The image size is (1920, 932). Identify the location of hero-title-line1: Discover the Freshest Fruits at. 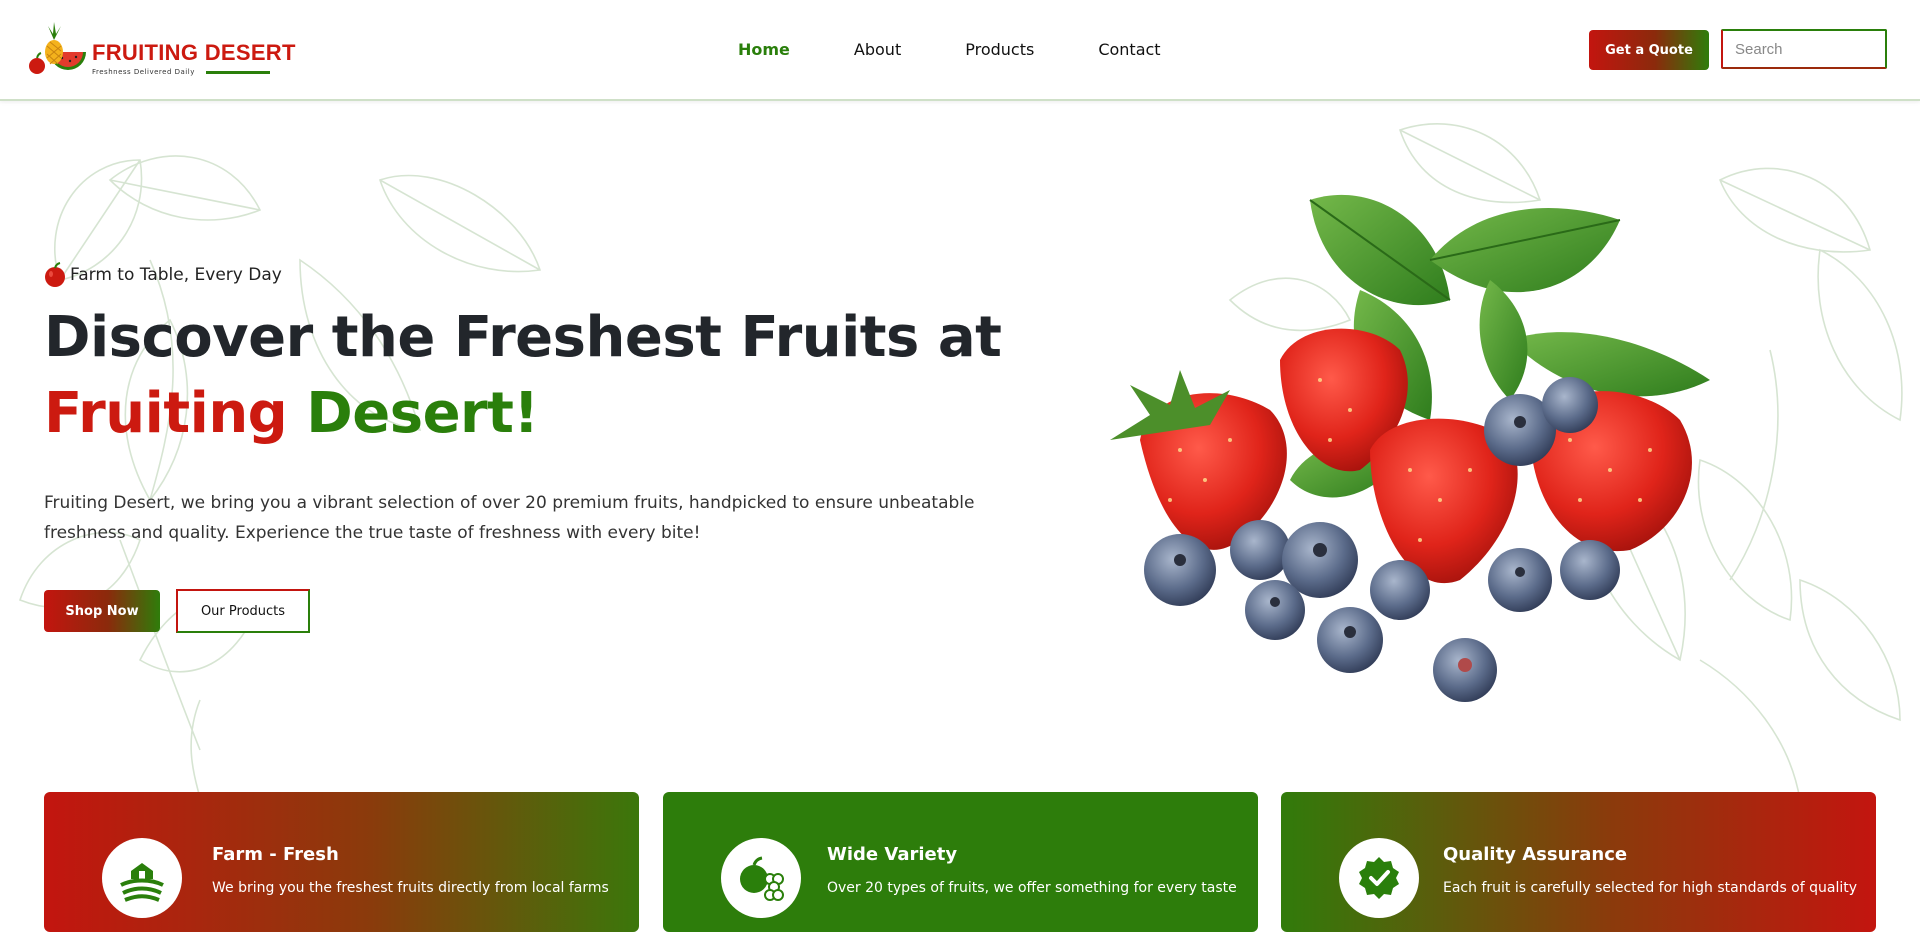
(523, 337).